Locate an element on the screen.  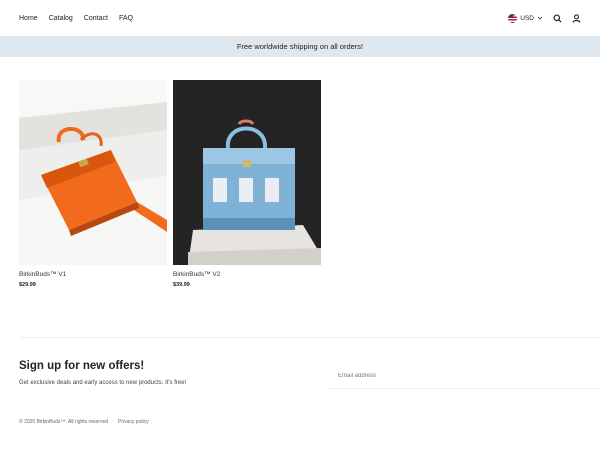
privacy-policy-link: Privacy policy is located at coordinates (133, 422).